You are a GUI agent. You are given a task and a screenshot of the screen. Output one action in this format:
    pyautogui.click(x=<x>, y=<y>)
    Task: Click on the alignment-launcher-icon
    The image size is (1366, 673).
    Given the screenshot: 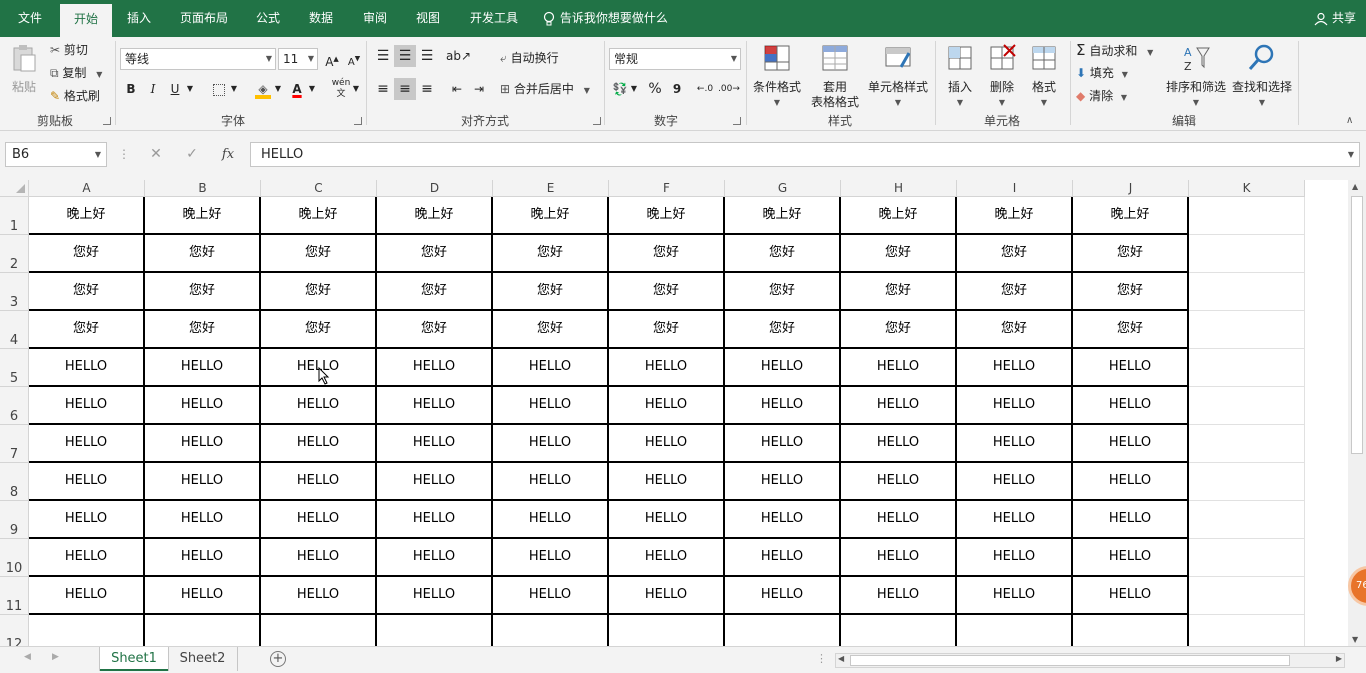 What is the action you would take?
    pyautogui.click(x=597, y=121)
    